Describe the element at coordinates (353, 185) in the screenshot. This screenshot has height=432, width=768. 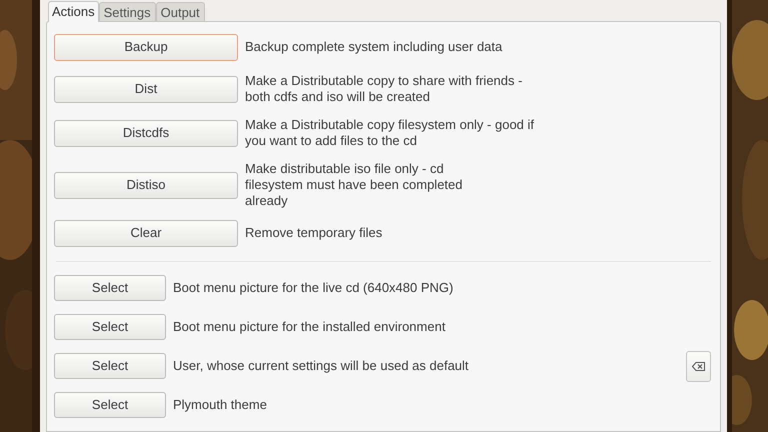
I see `description-text: Make distributable iso file only - cd filesystem must have been completed already` at that location.